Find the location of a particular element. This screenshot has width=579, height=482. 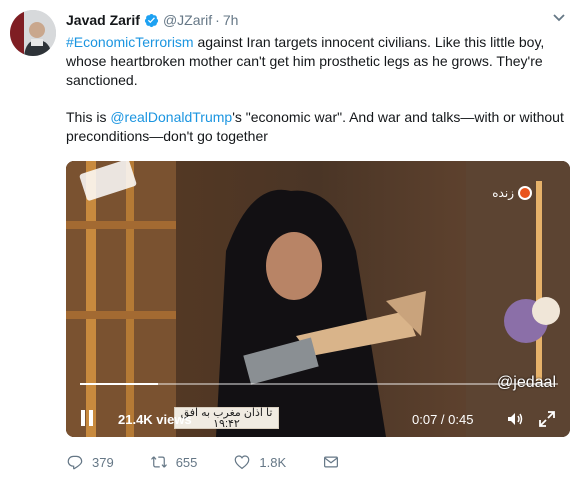

live-dot-icon is located at coordinates (525, 193).